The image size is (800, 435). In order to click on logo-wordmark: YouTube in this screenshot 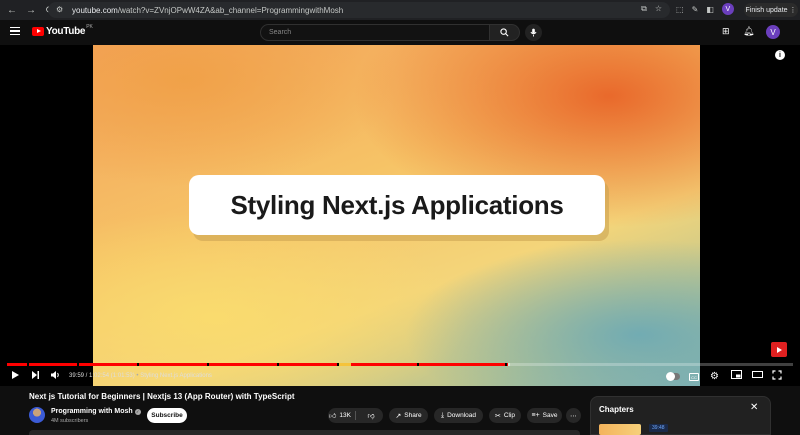, I will do `click(66, 31)`.